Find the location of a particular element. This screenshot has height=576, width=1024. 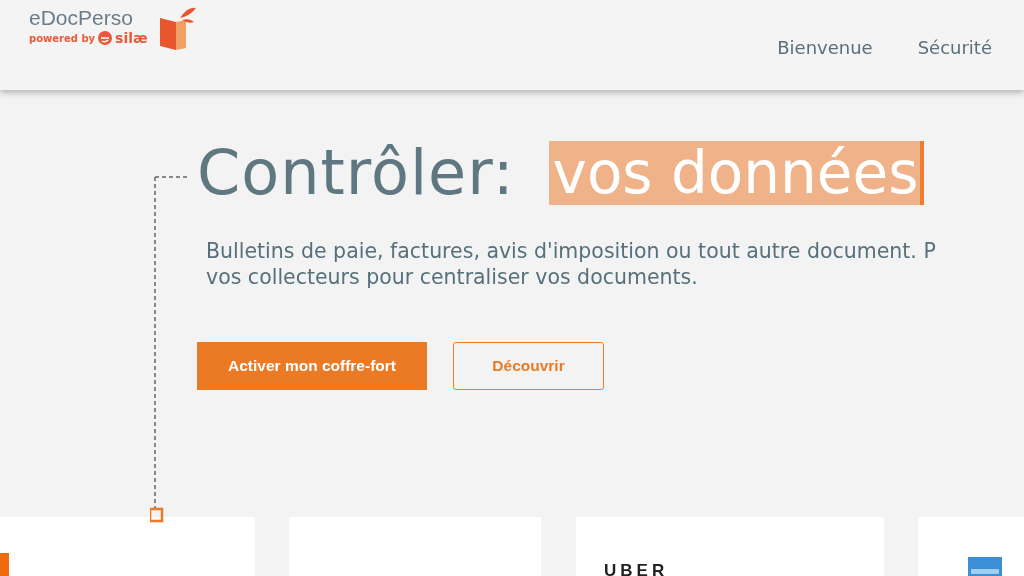

nav-link: Bienvenue is located at coordinates (825, 47).